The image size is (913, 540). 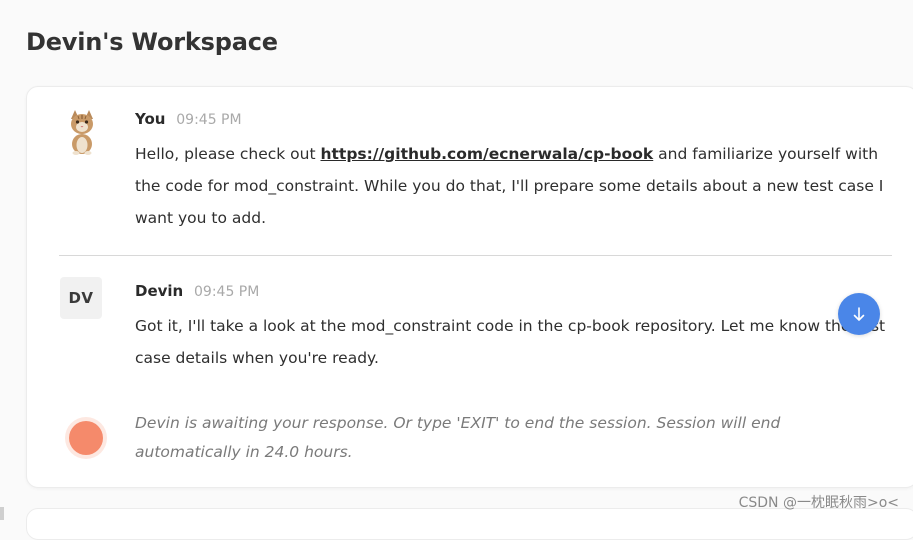 I want to click on message-text-part: Hello, please check out, so click(x=228, y=154).